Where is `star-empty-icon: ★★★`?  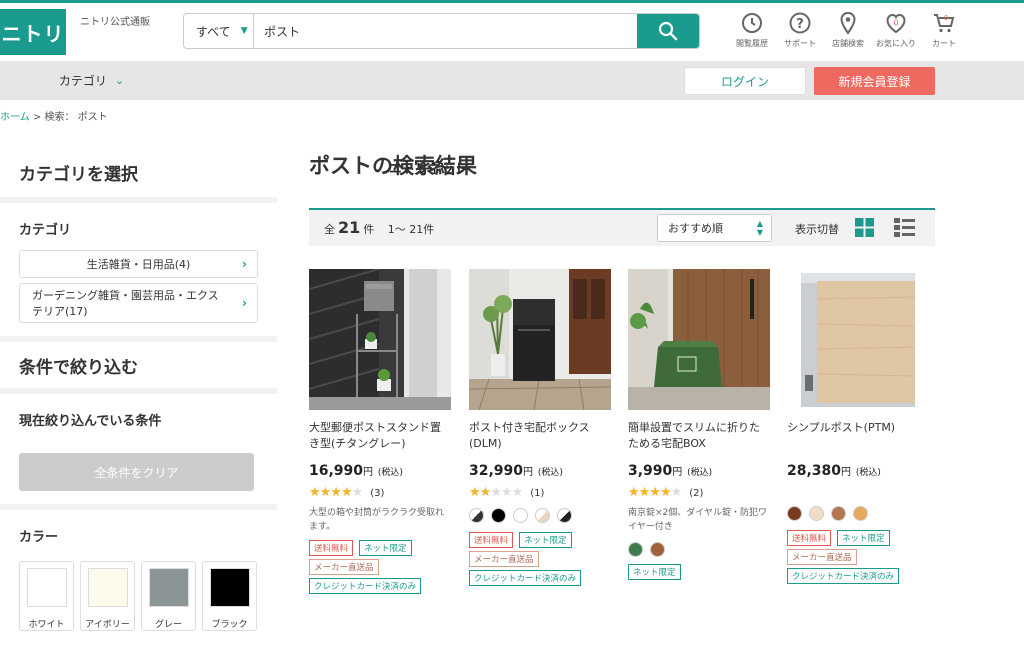 star-empty-icon: ★★★ is located at coordinates (506, 492).